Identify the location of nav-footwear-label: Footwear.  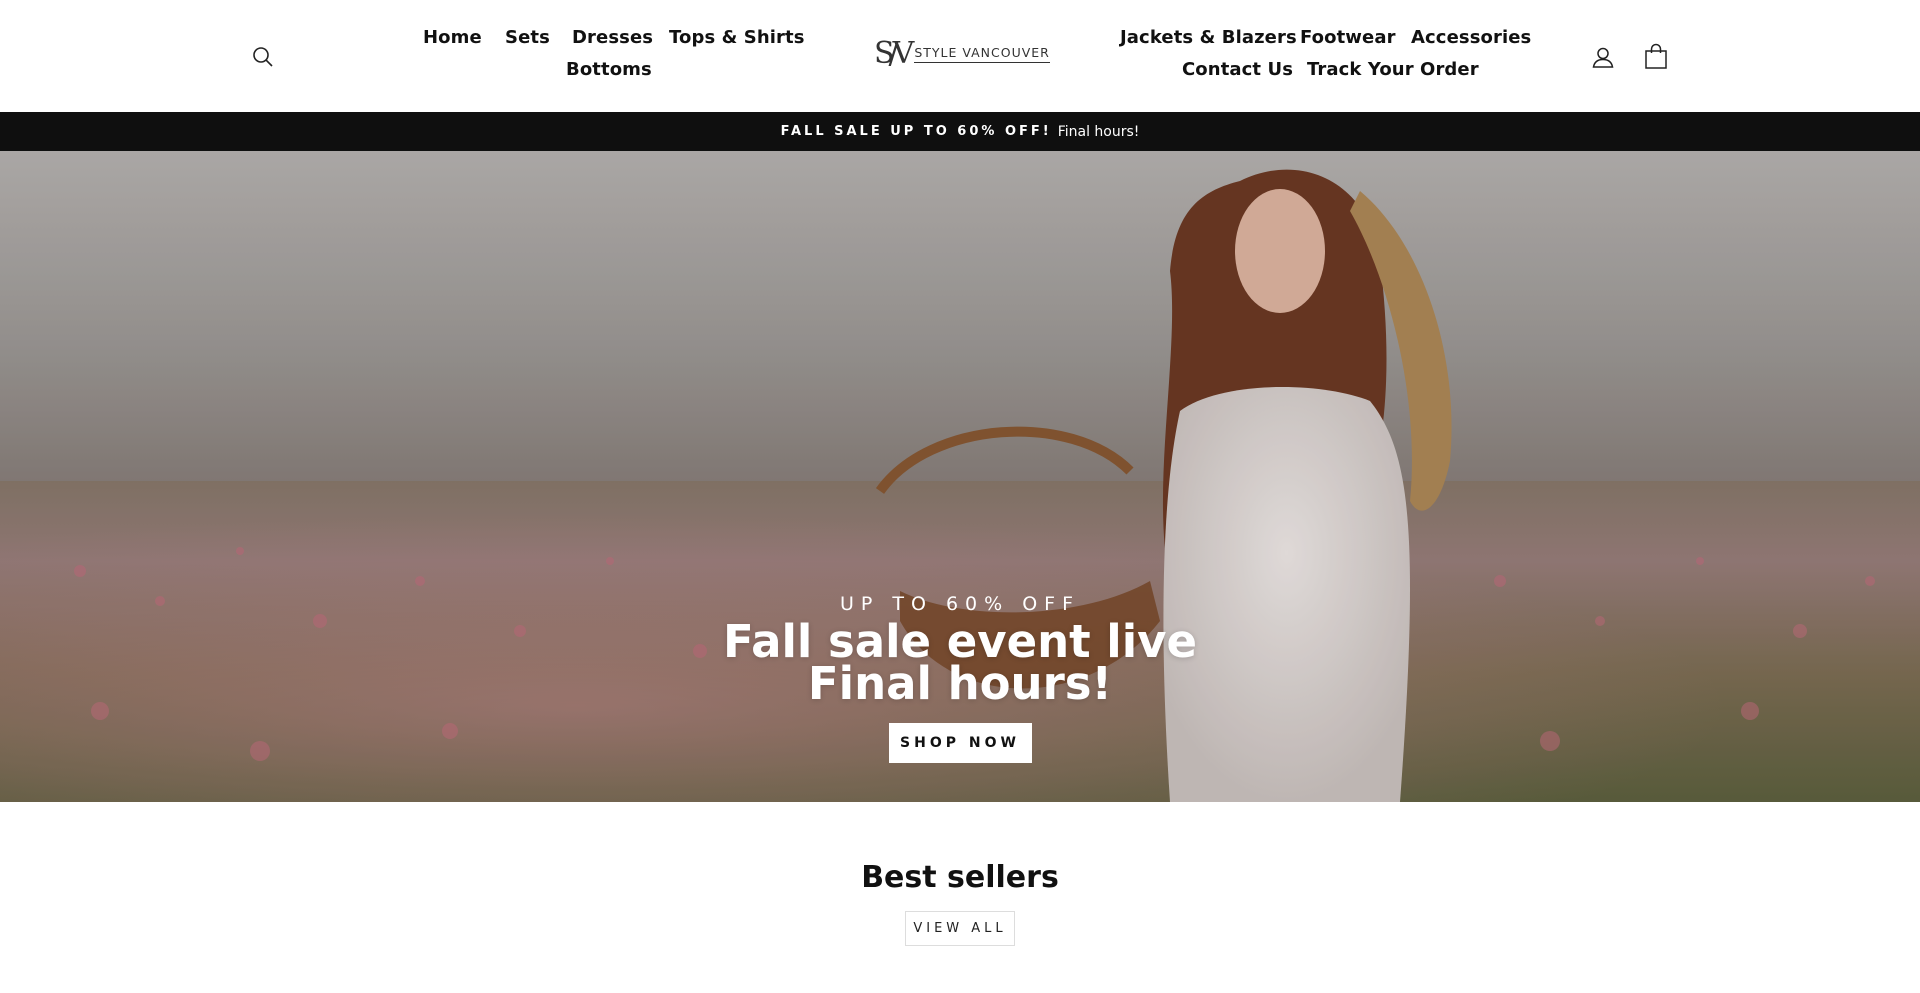
(1348, 37).